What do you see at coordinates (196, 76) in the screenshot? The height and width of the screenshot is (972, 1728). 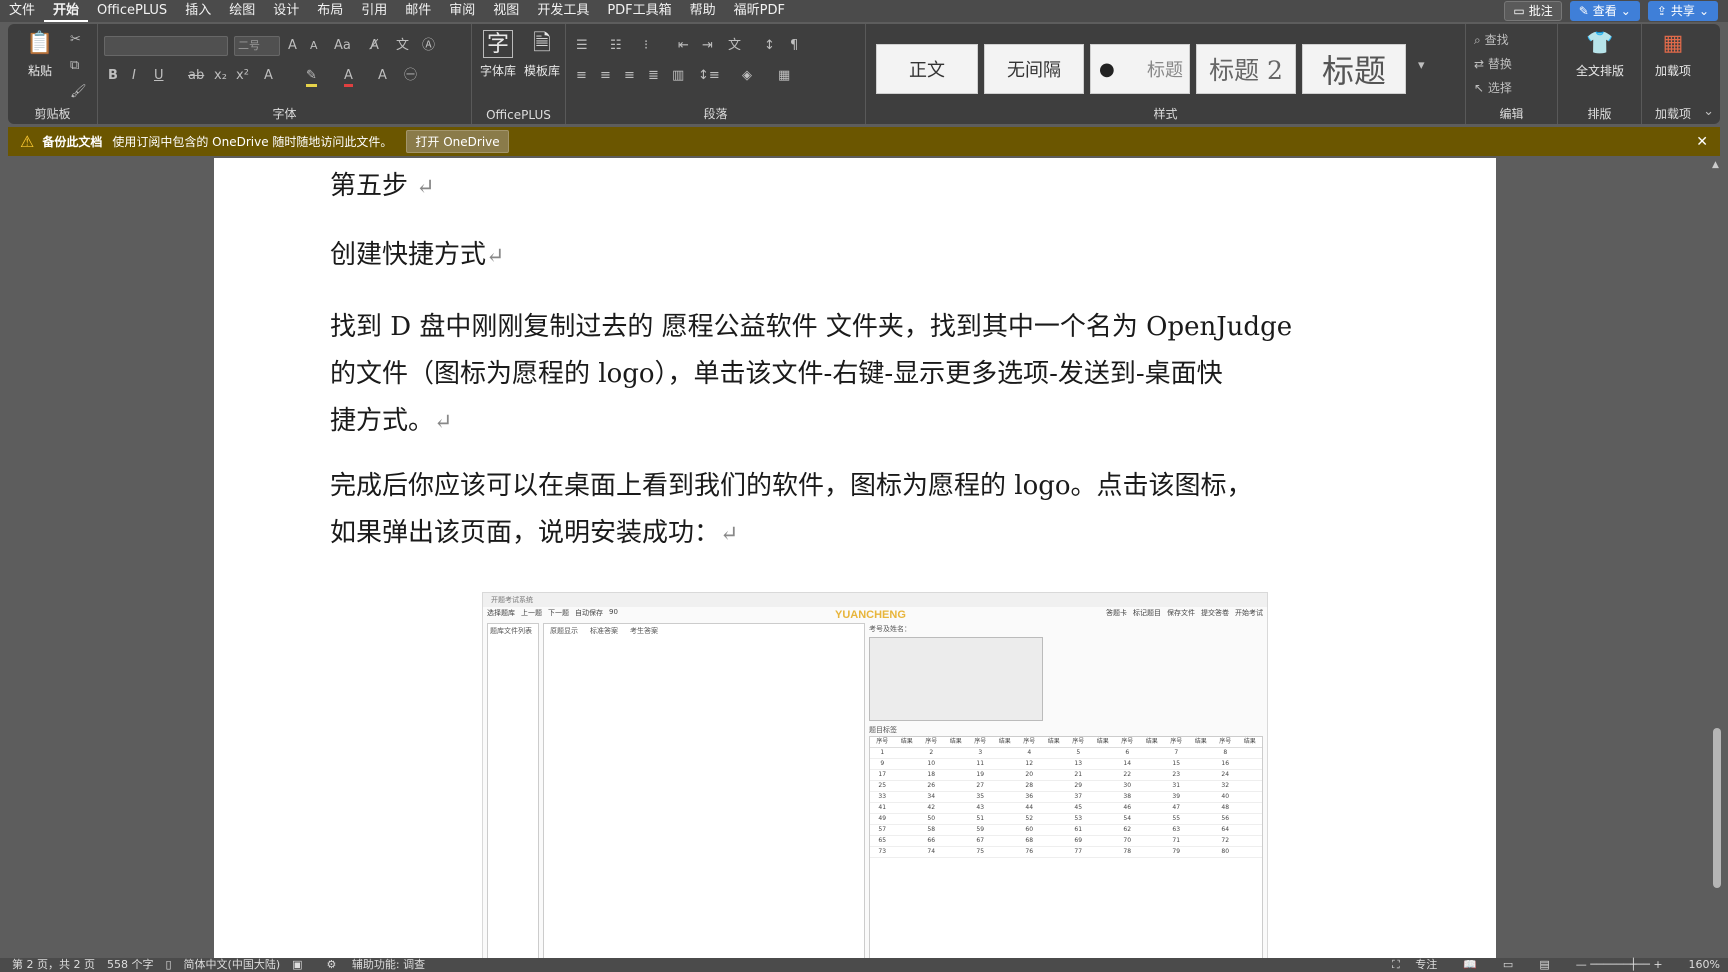 I see `strikethrough-icon: ab` at bounding box center [196, 76].